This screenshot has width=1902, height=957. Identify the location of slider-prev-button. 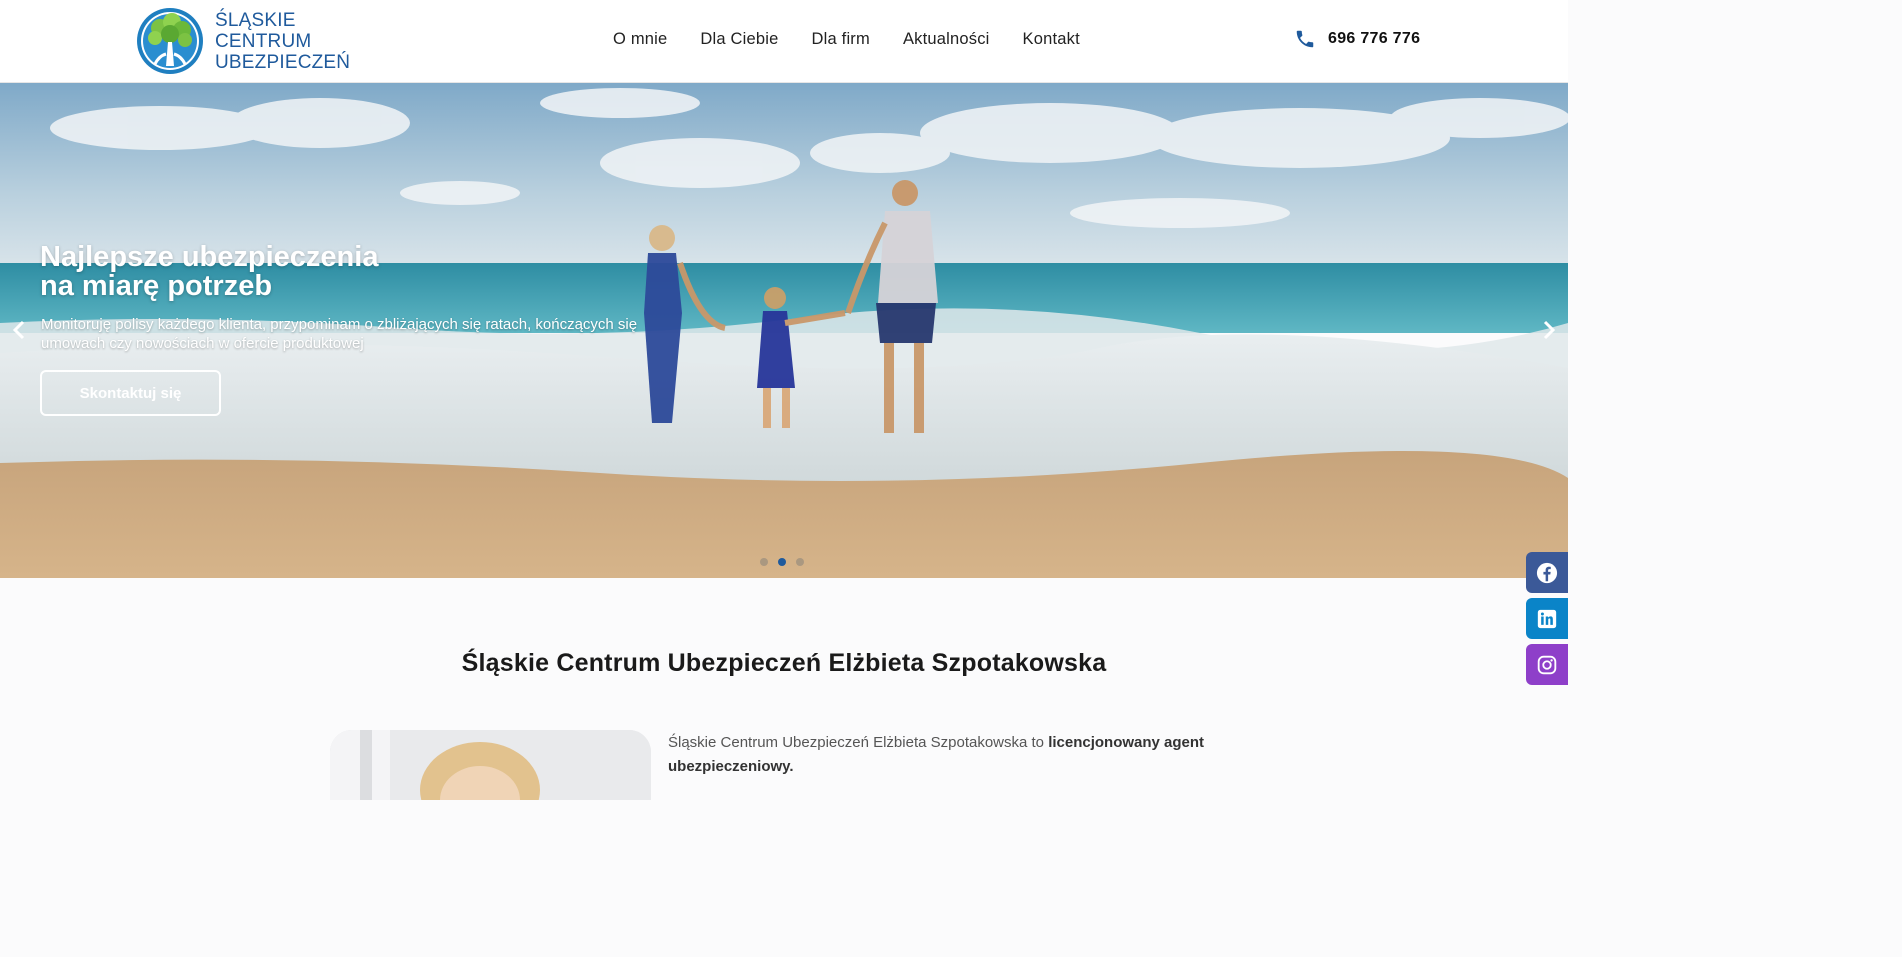
(19, 330).